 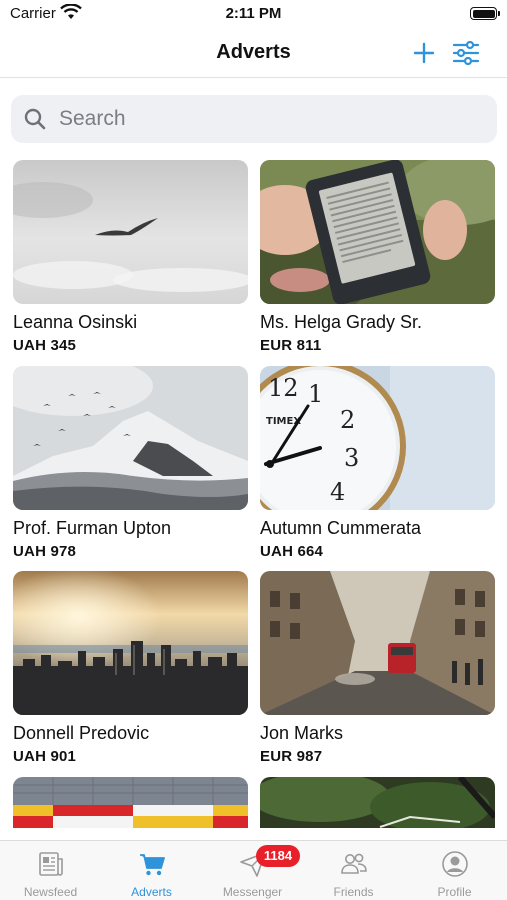 I want to click on advert-price: UAH 345, so click(x=45, y=345).